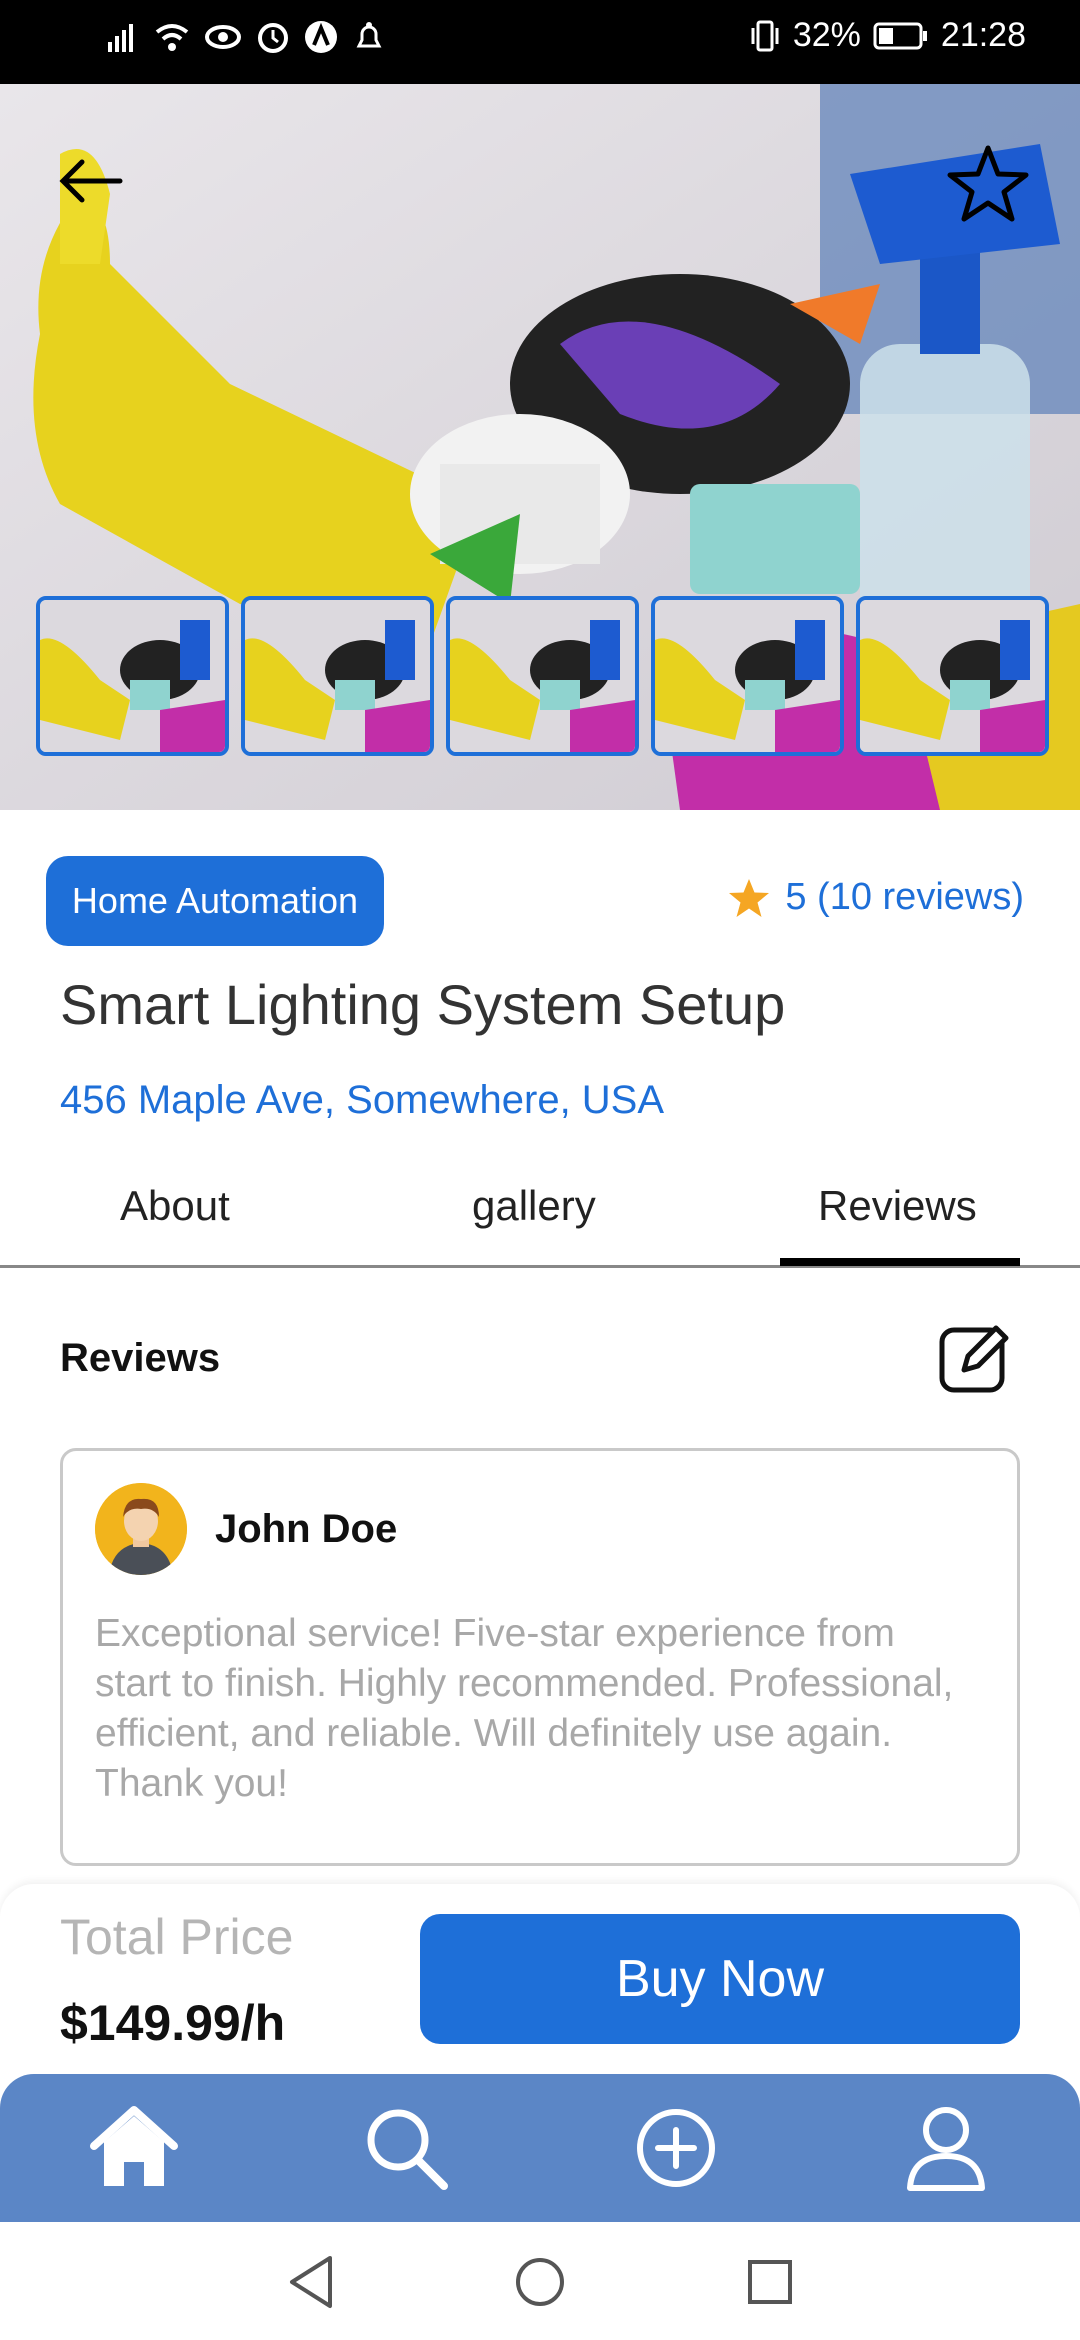  What do you see at coordinates (369, 35) in the screenshot?
I see `notification-bell-icon` at bounding box center [369, 35].